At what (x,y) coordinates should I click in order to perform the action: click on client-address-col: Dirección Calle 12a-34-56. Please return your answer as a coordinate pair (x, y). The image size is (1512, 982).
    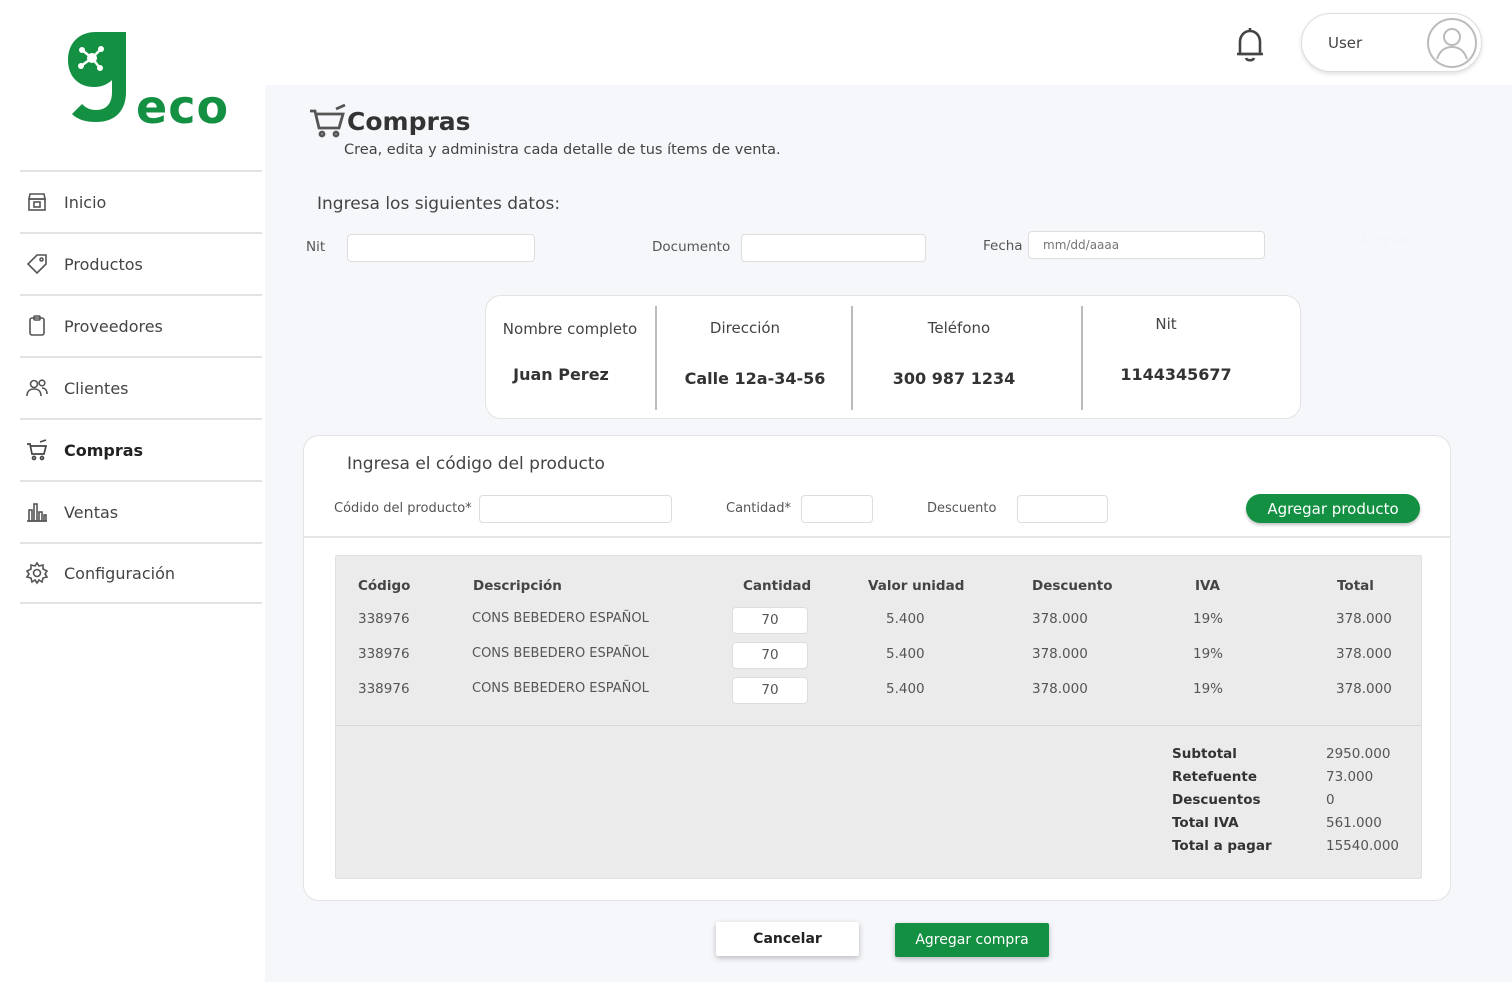
    Looking at the image, I should click on (745, 358).